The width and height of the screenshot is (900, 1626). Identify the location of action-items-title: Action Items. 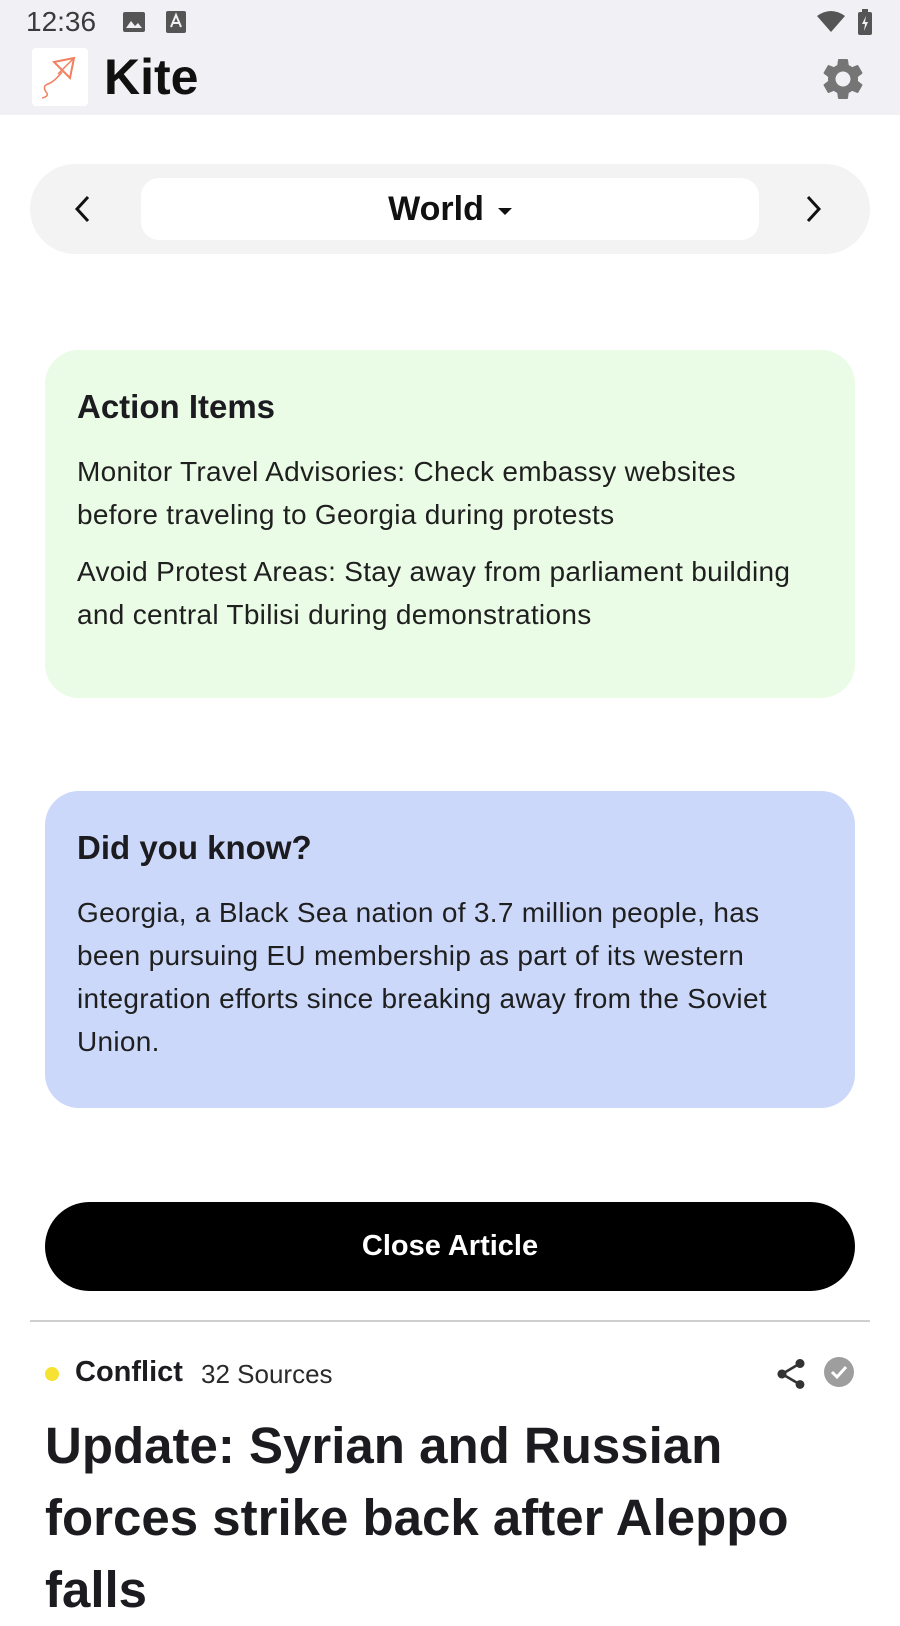
(176, 406).